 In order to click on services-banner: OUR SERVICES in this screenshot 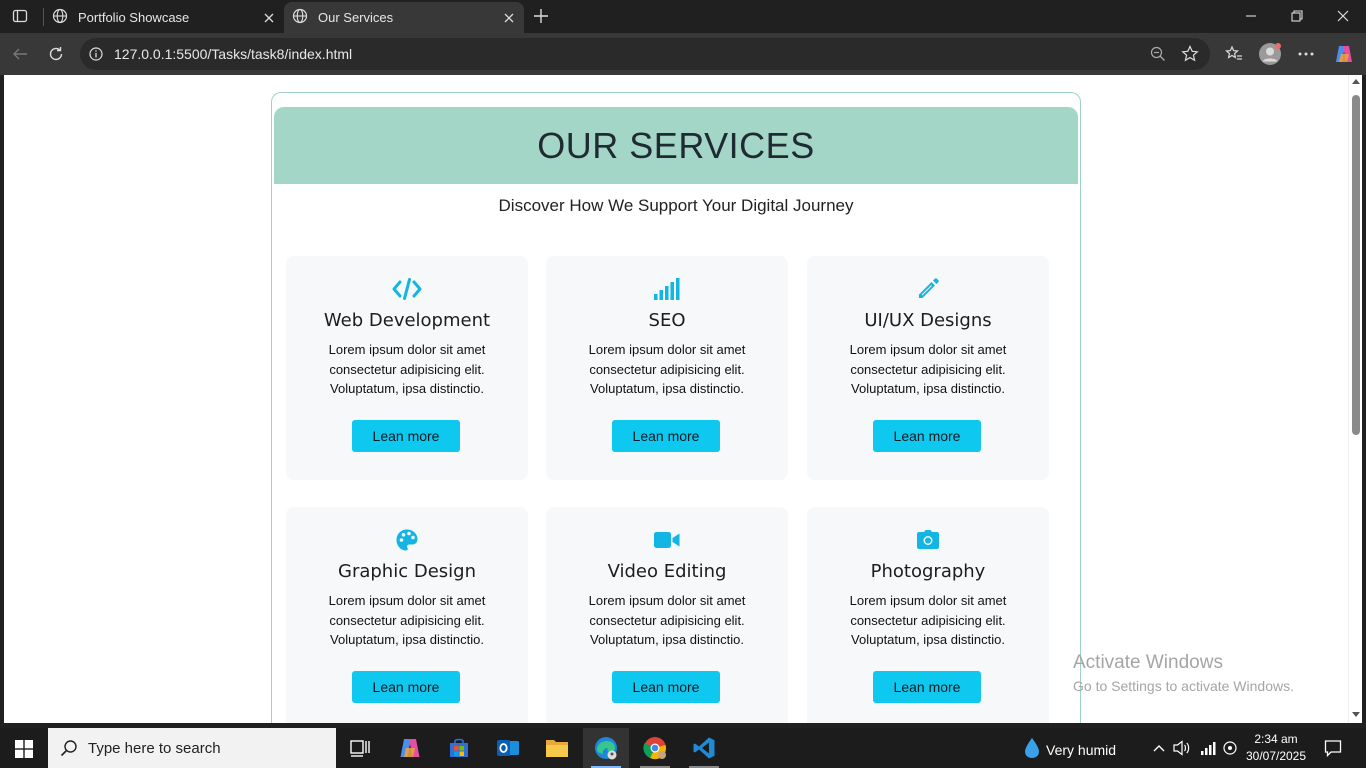, I will do `click(676, 145)`.